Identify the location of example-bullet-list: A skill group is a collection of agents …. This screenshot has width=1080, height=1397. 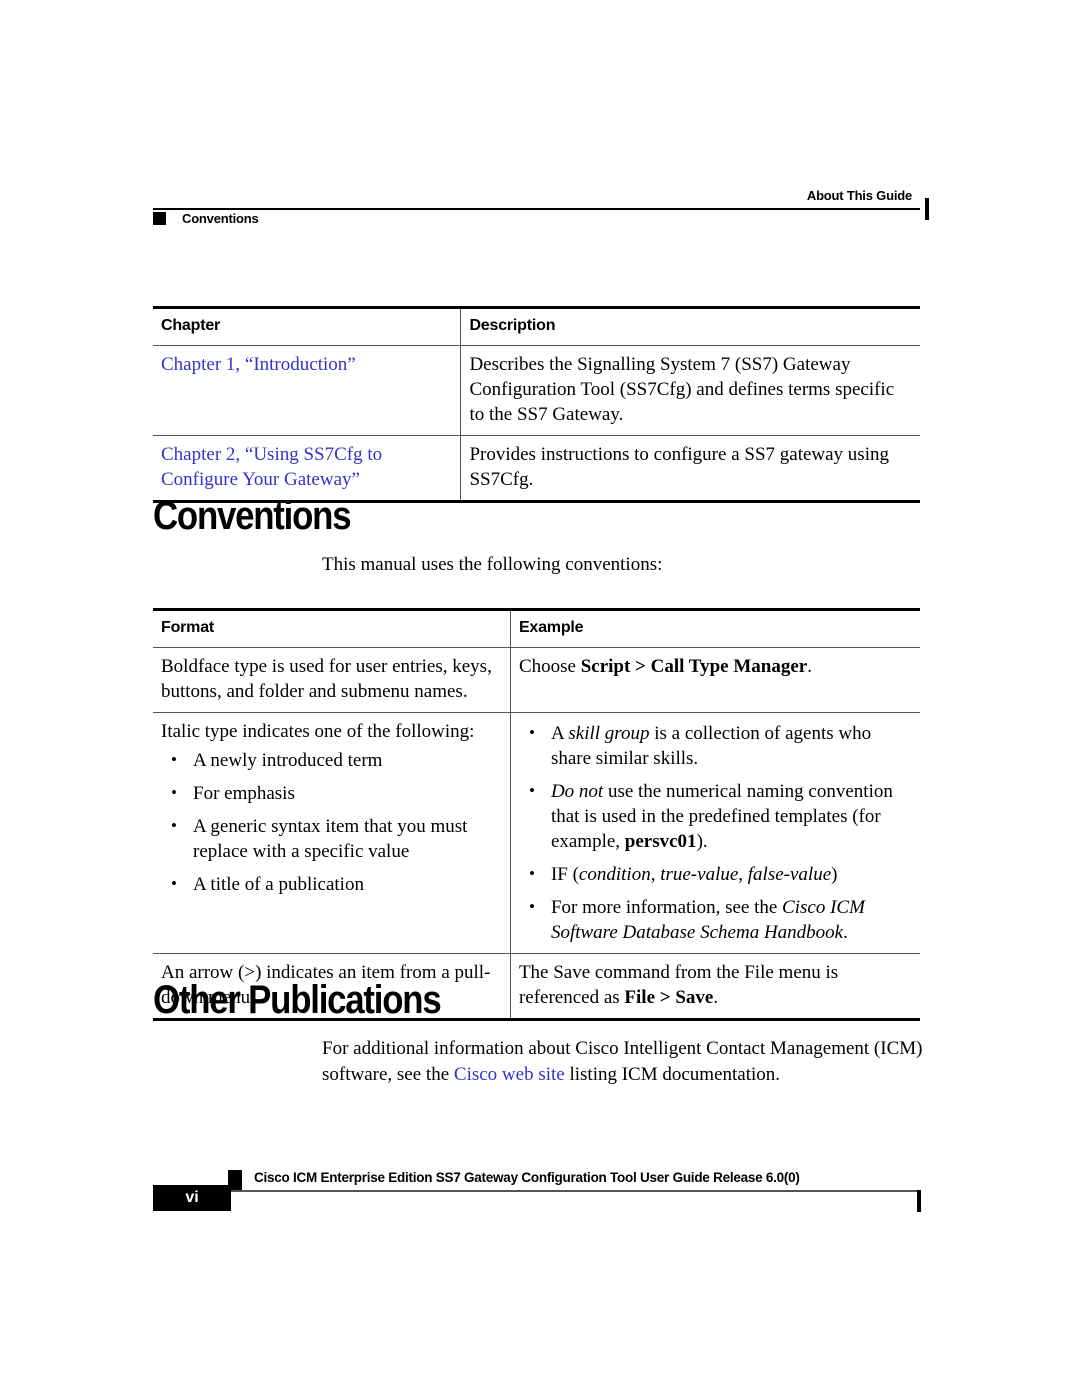
(715, 832).